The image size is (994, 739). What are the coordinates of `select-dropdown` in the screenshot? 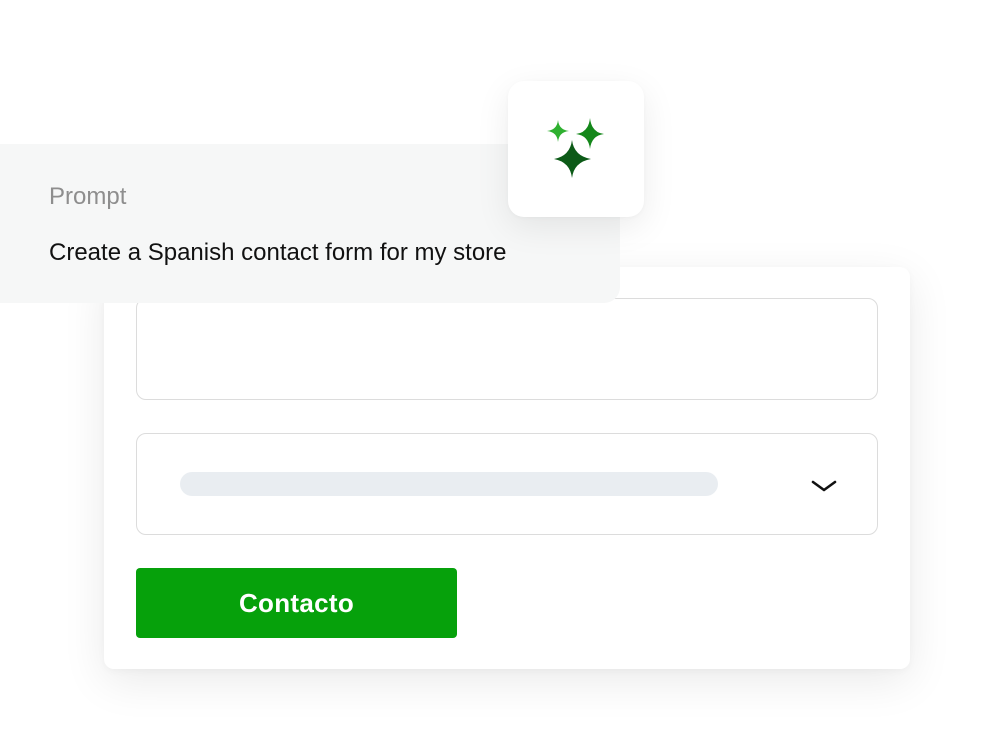 It's located at (507, 484).